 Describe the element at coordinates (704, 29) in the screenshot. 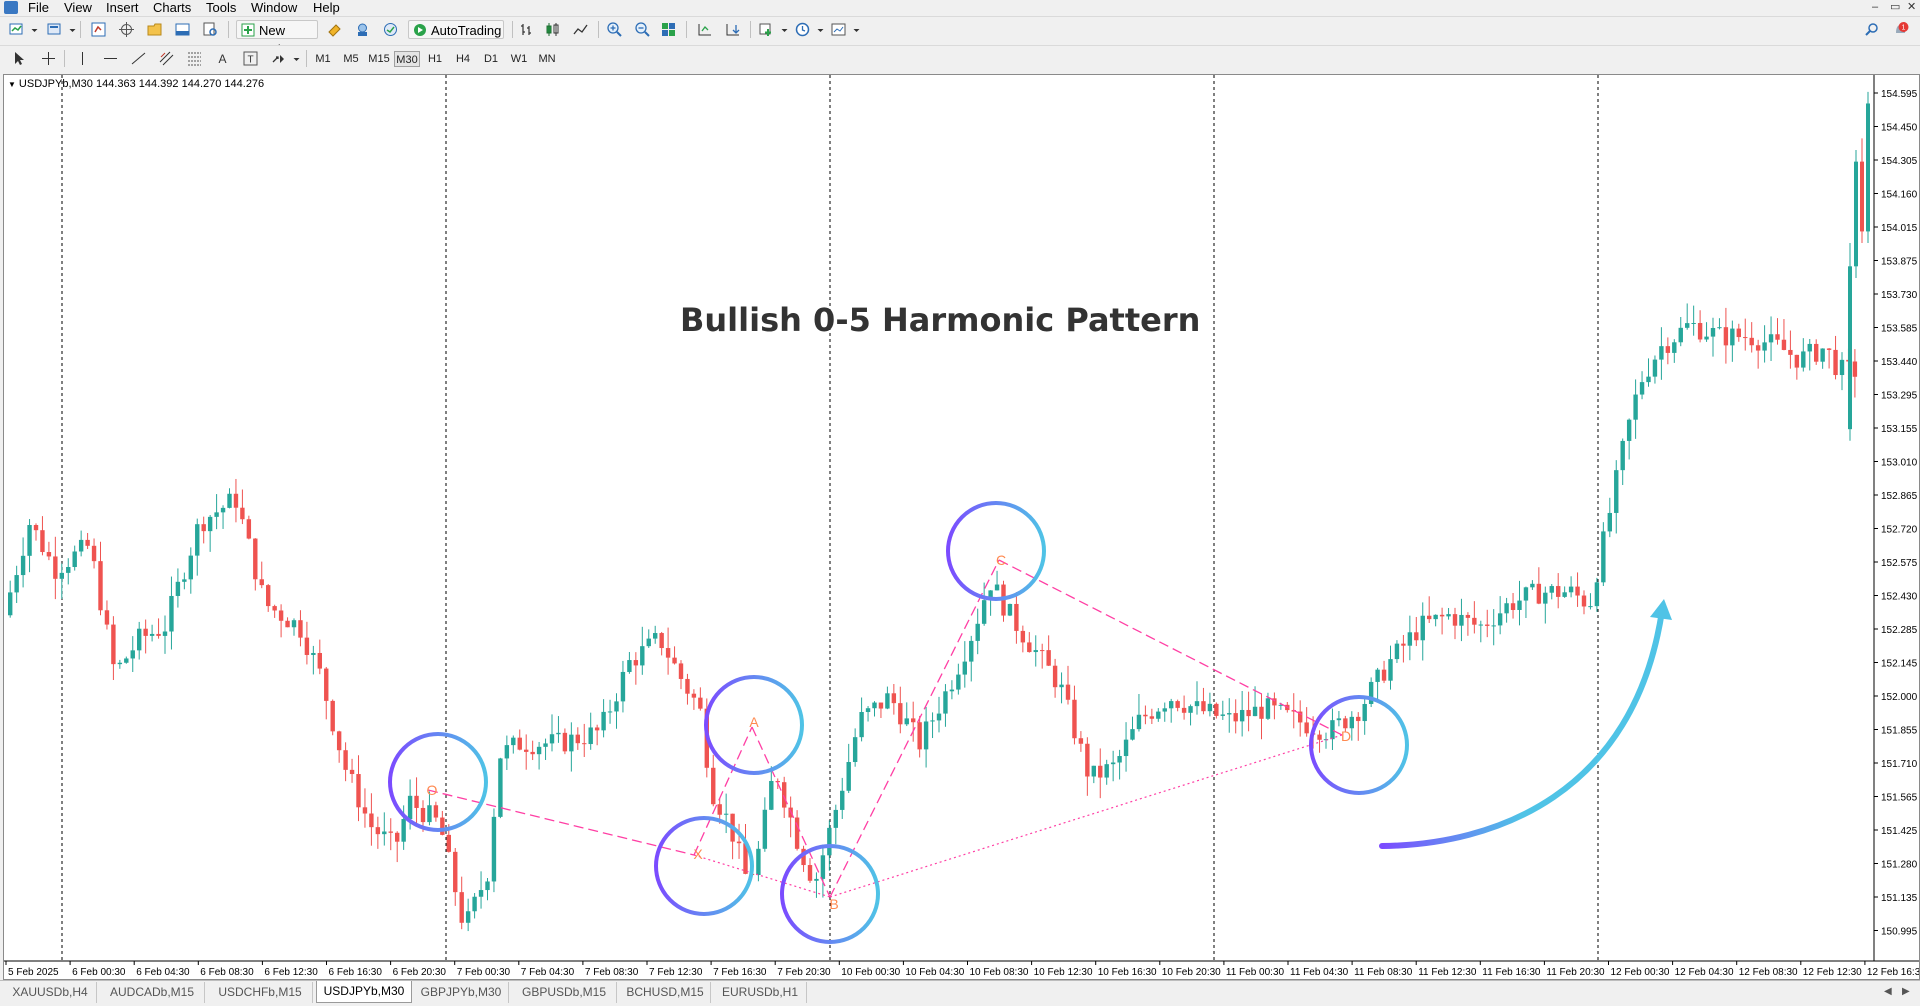

I see `chart-shift-icon` at that location.